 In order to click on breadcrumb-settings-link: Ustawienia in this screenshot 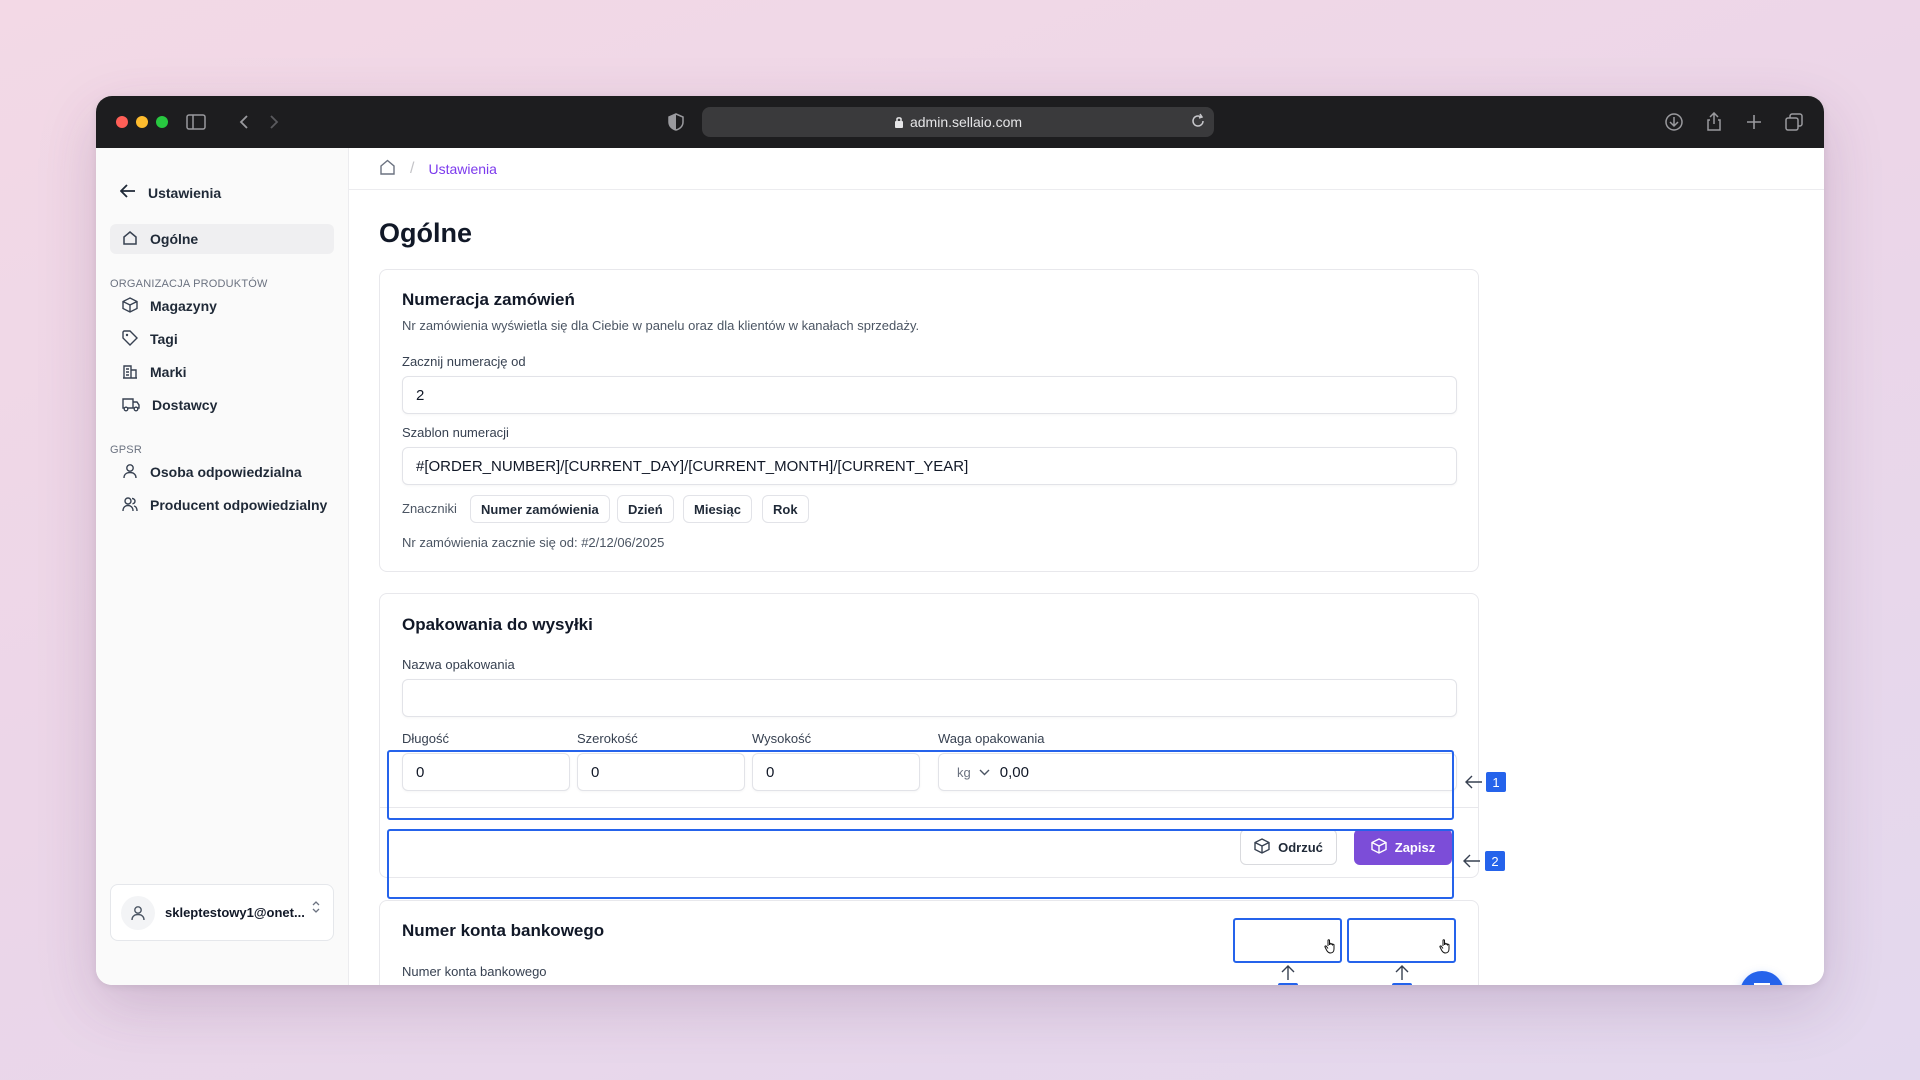, I will do `click(462, 169)`.